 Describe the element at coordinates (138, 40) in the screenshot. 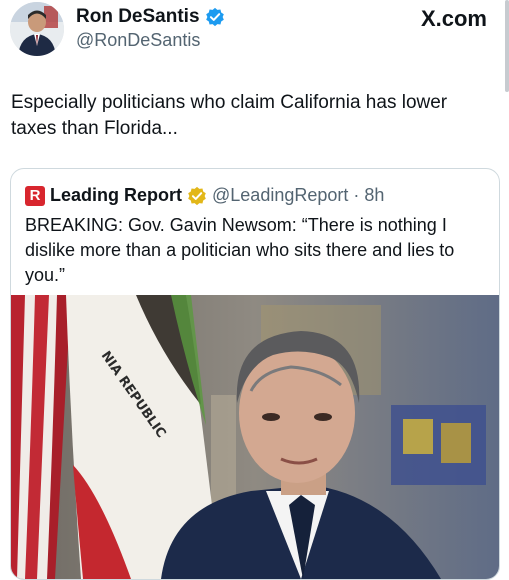

I see `post-handle: @RonDeSantis` at that location.